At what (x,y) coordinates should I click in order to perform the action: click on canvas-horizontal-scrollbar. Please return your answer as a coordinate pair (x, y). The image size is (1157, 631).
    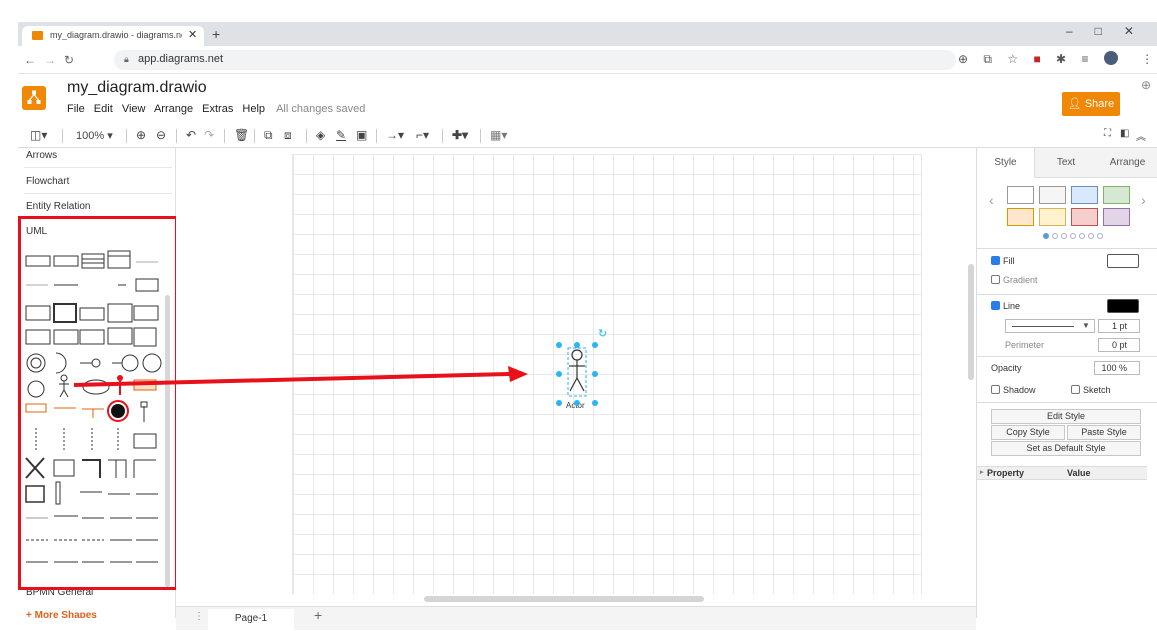
    Looking at the image, I should click on (564, 599).